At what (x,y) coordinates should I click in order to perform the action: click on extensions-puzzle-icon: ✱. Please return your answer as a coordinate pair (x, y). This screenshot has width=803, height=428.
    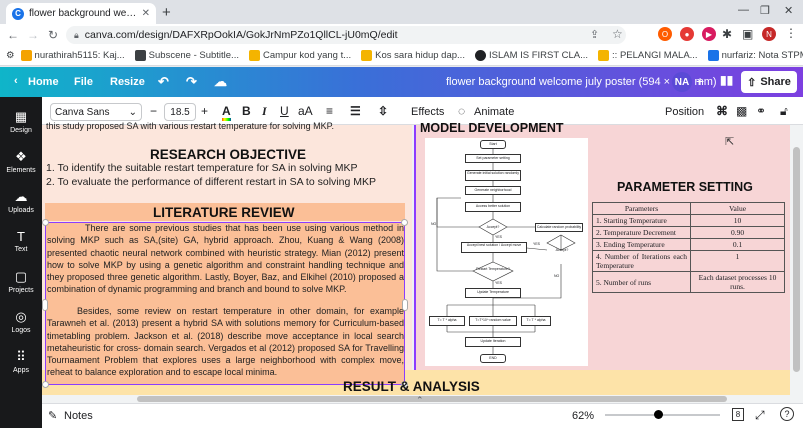
    Looking at the image, I should click on (727, 34).